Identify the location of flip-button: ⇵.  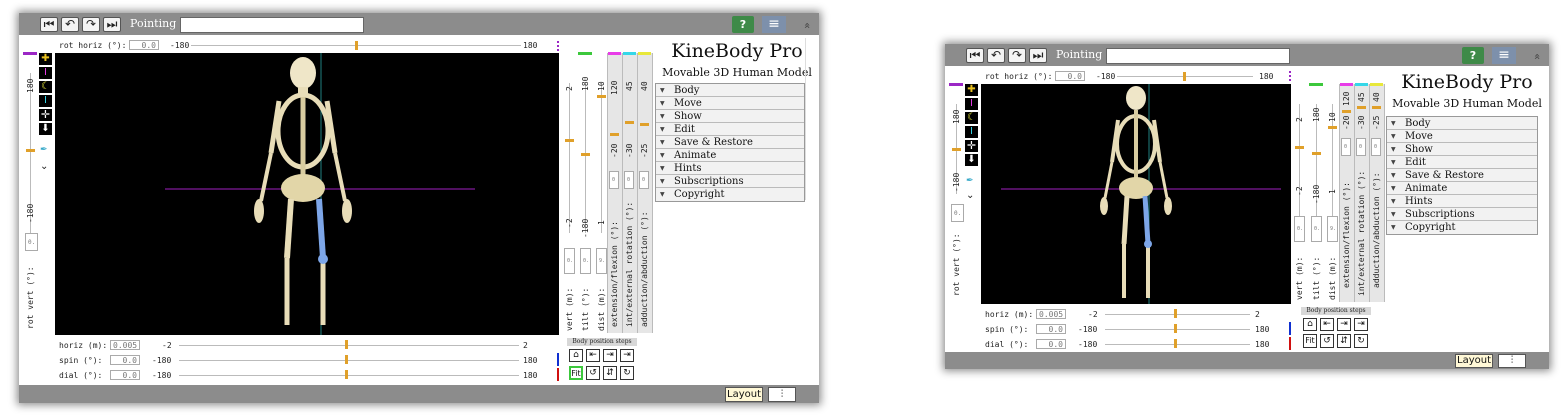
(610, 373).